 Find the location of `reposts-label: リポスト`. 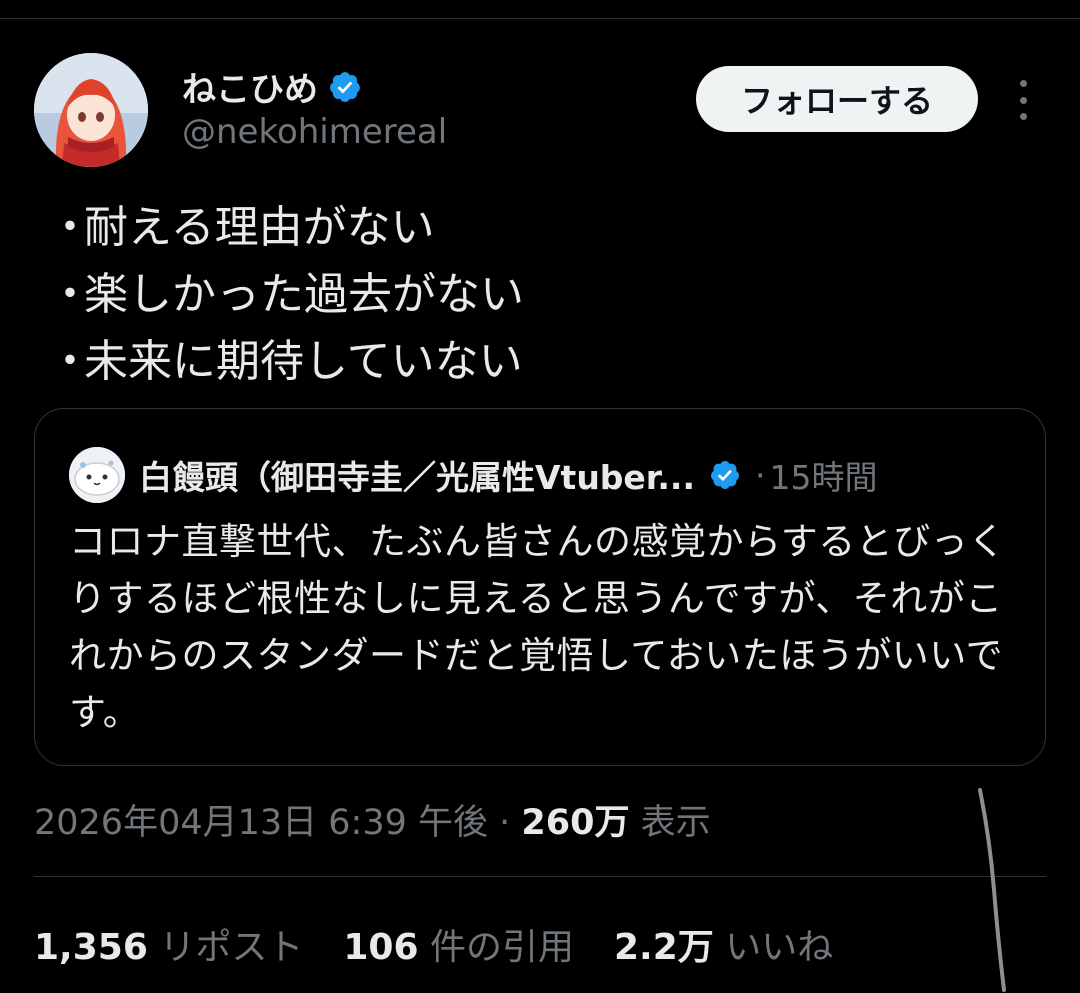

reposts-label: リポスト is located at coordinates (231, 947).